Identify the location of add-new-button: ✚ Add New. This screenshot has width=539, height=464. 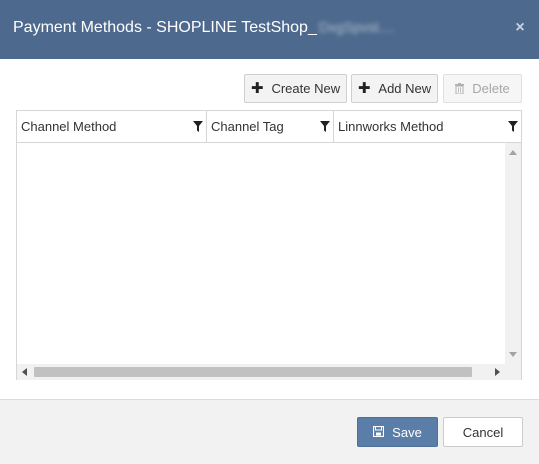
(394, 88).